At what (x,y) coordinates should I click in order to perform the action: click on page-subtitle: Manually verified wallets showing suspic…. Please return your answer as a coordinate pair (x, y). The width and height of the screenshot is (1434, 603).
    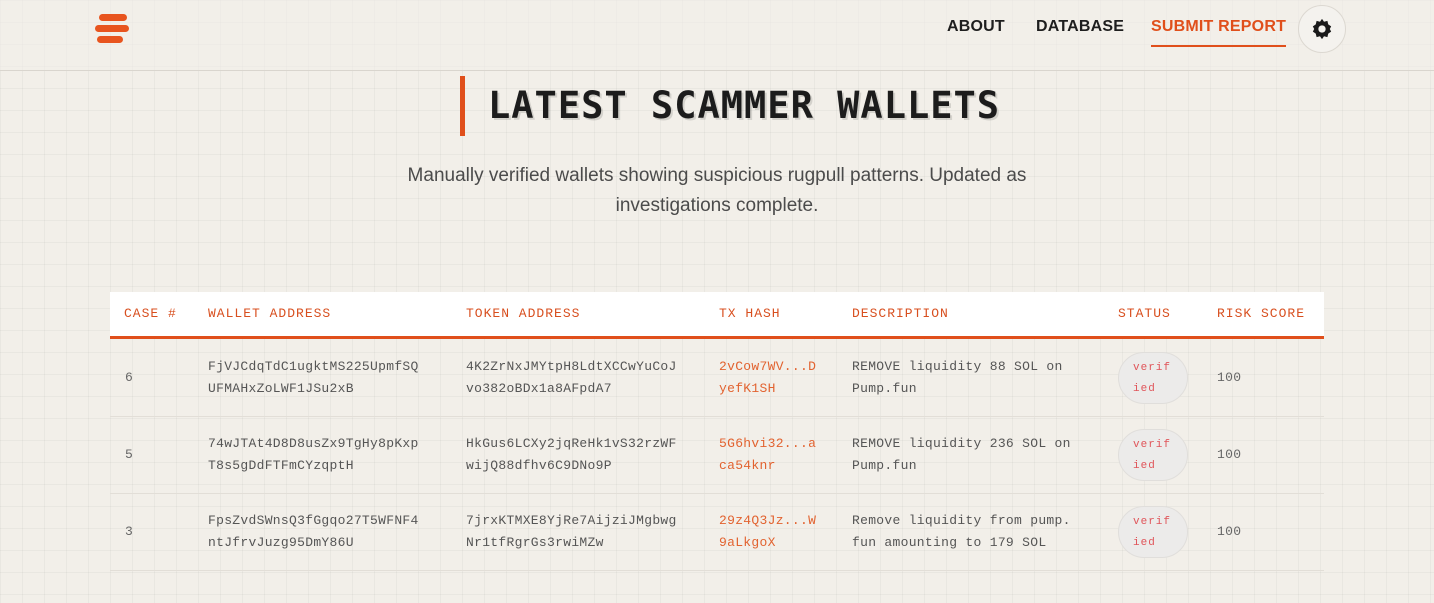
    Looking at the image, I should click on (717, 191).